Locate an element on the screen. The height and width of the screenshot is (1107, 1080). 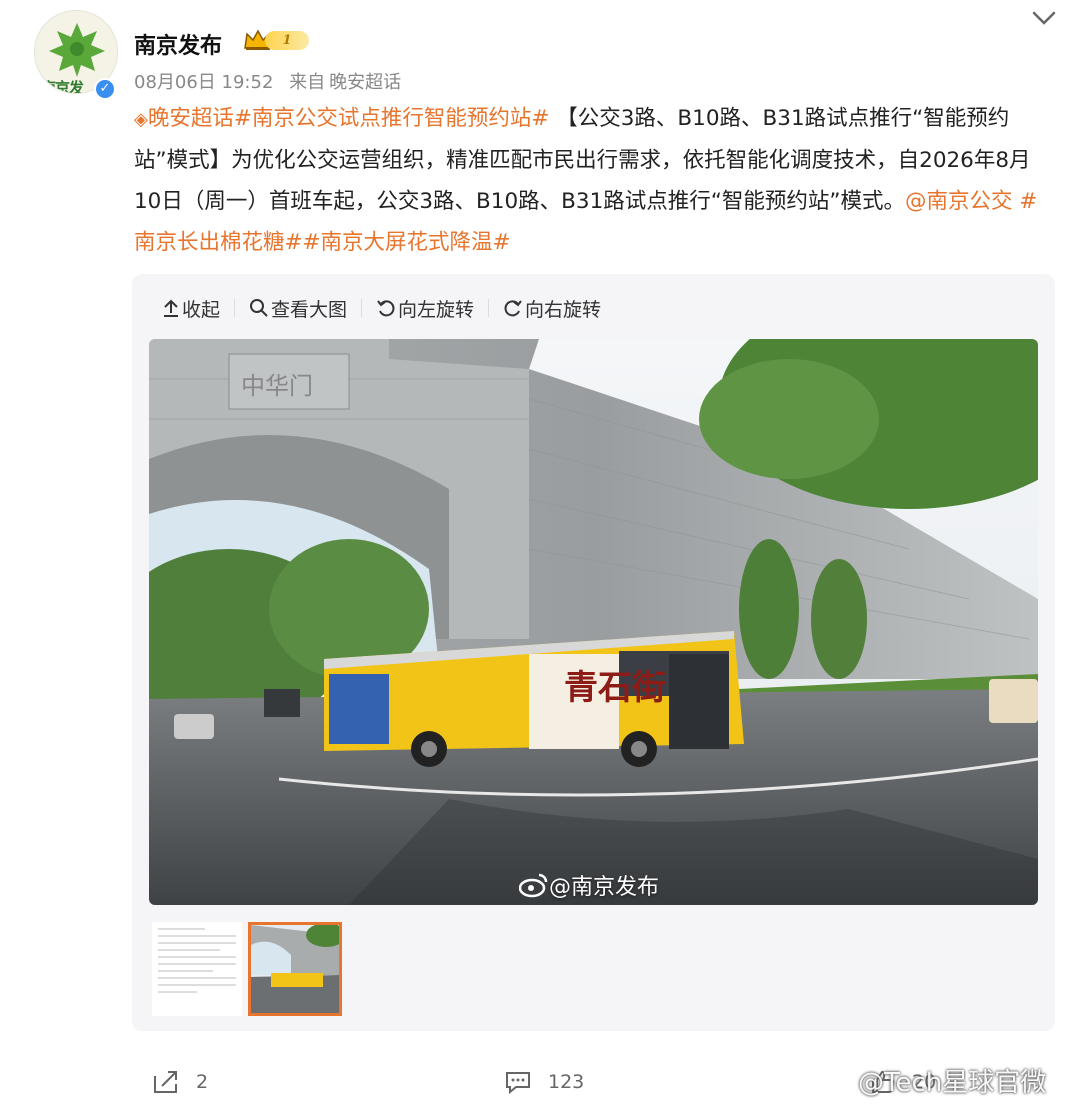
image-toolbar: 收起 查看大图 向左旋转 向右旋转 is located at coordinates (381, 308).